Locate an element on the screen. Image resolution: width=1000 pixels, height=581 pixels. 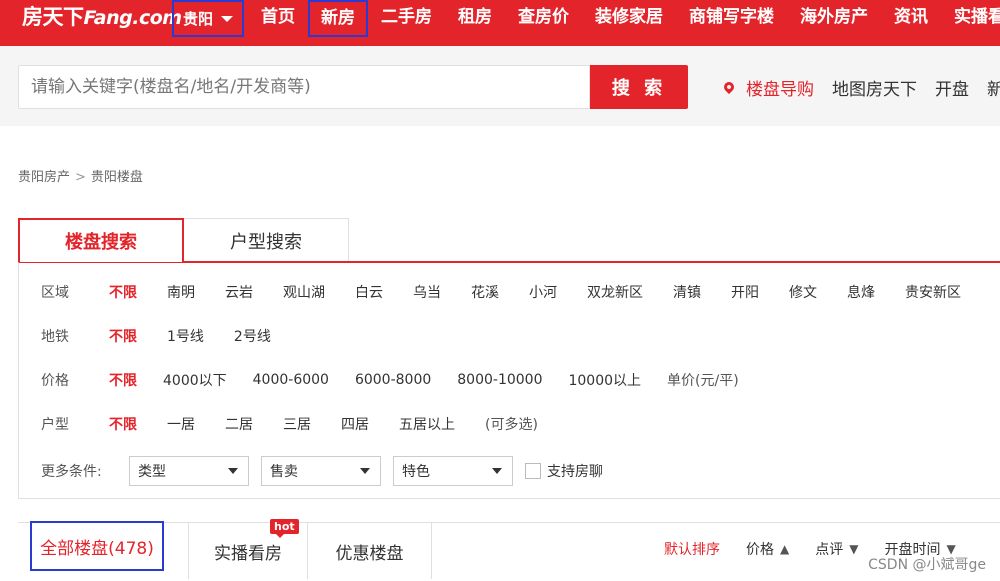
search-area: 搜 索 楼盘导购 地图房天下 开盘 新 is located at coordinates (500, 86).